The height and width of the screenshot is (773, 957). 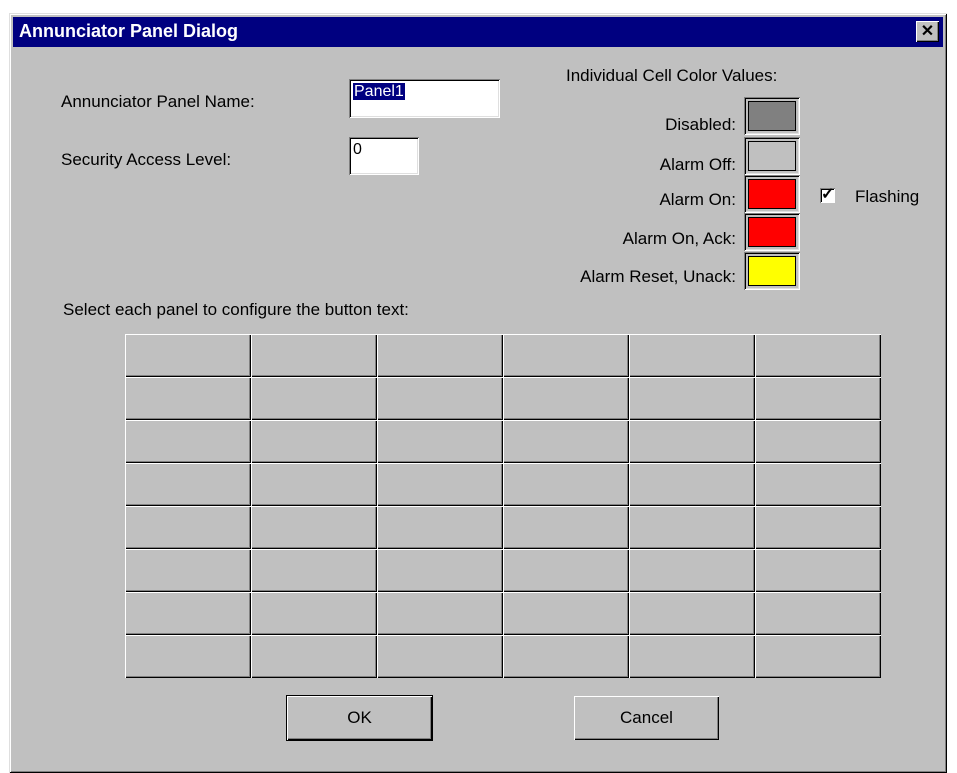 I want to click on dialog-title: Annunciator Panel Dialog, so click(x=129, y=31).